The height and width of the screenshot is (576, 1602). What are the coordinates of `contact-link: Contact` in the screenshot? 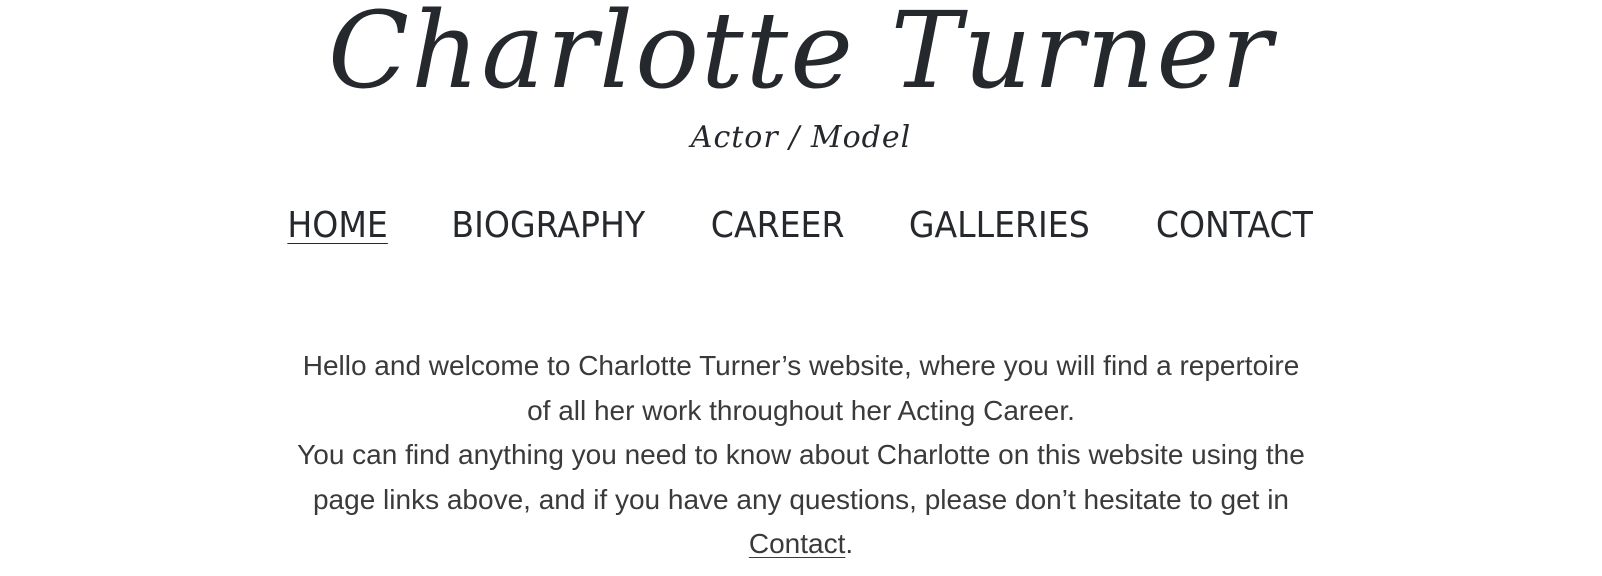 It's located at (797, 543).